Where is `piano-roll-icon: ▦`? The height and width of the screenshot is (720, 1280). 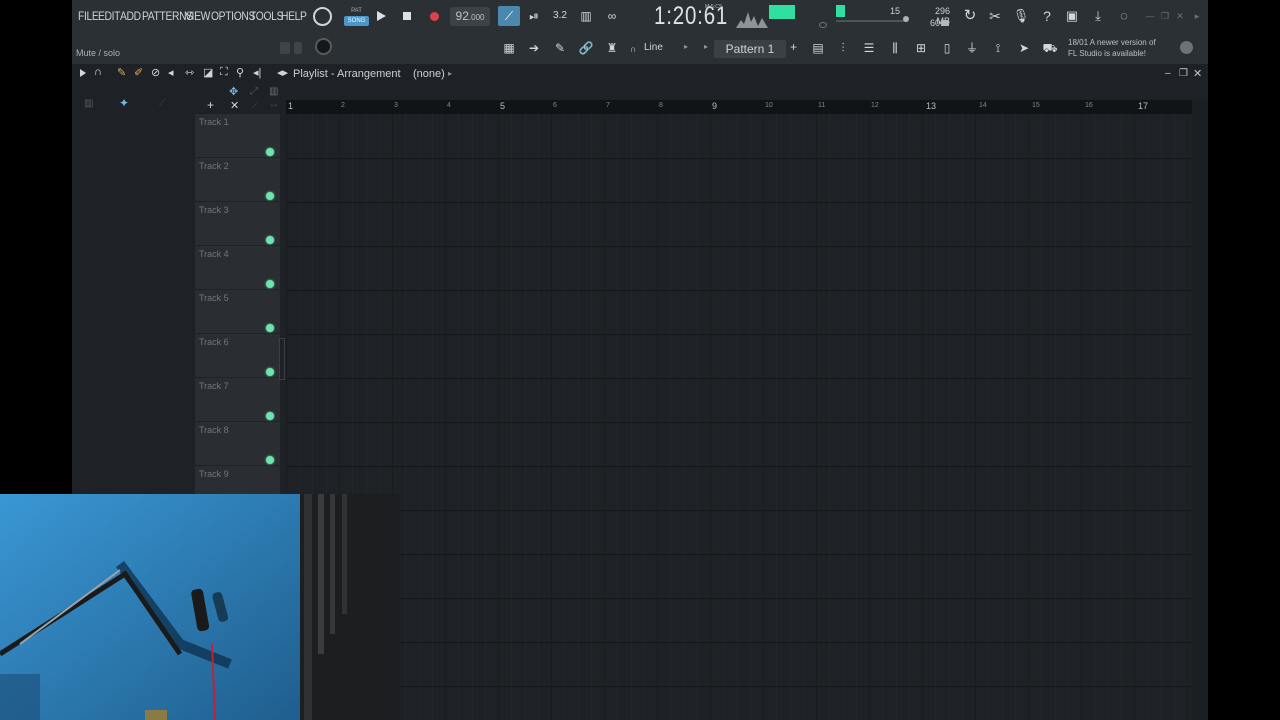
piano-roll-icon: ▦ is located at coordinates (509, 48).